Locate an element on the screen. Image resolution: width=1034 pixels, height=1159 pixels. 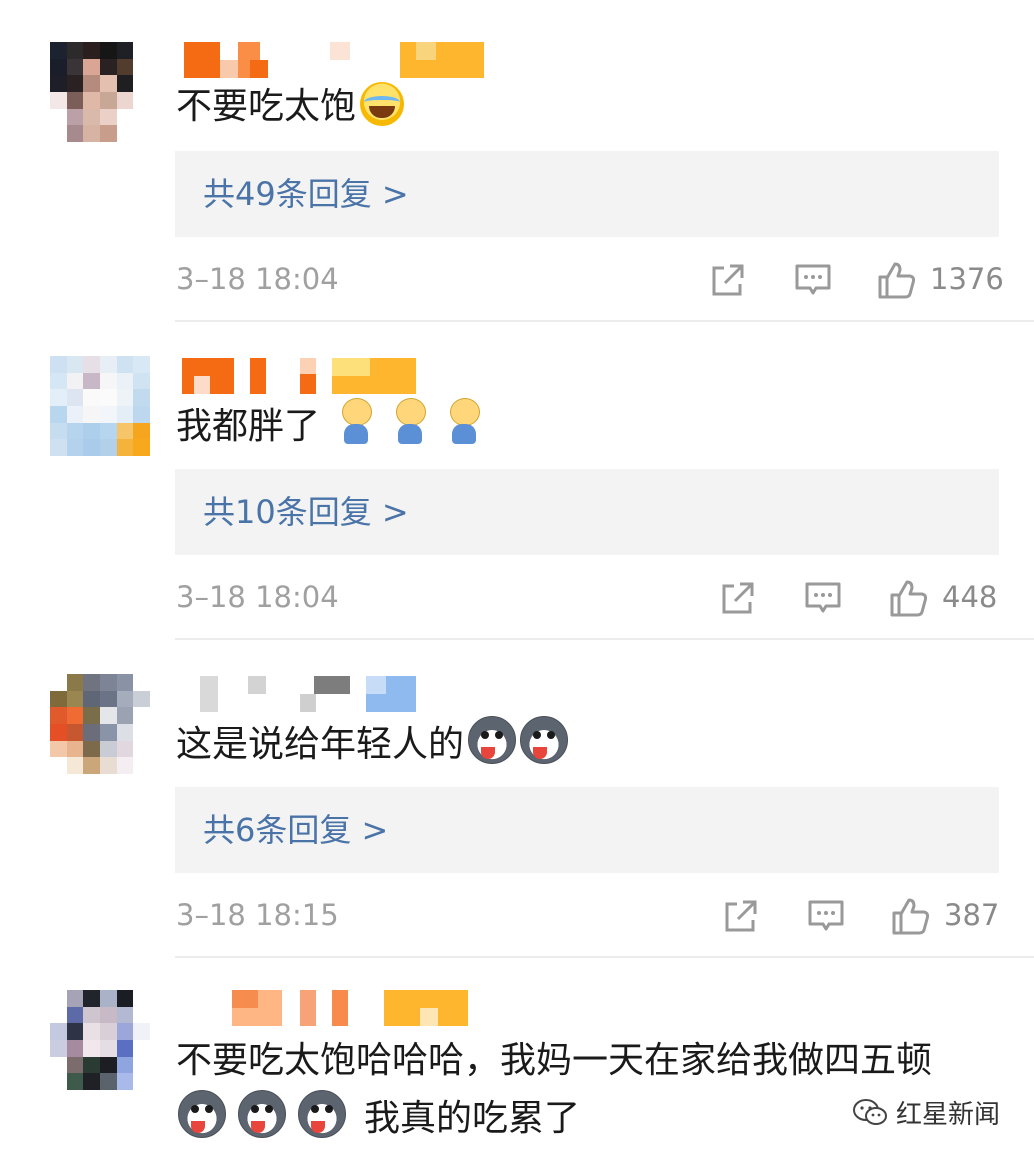
wechat-icon is located at coordinates (869, 1111).